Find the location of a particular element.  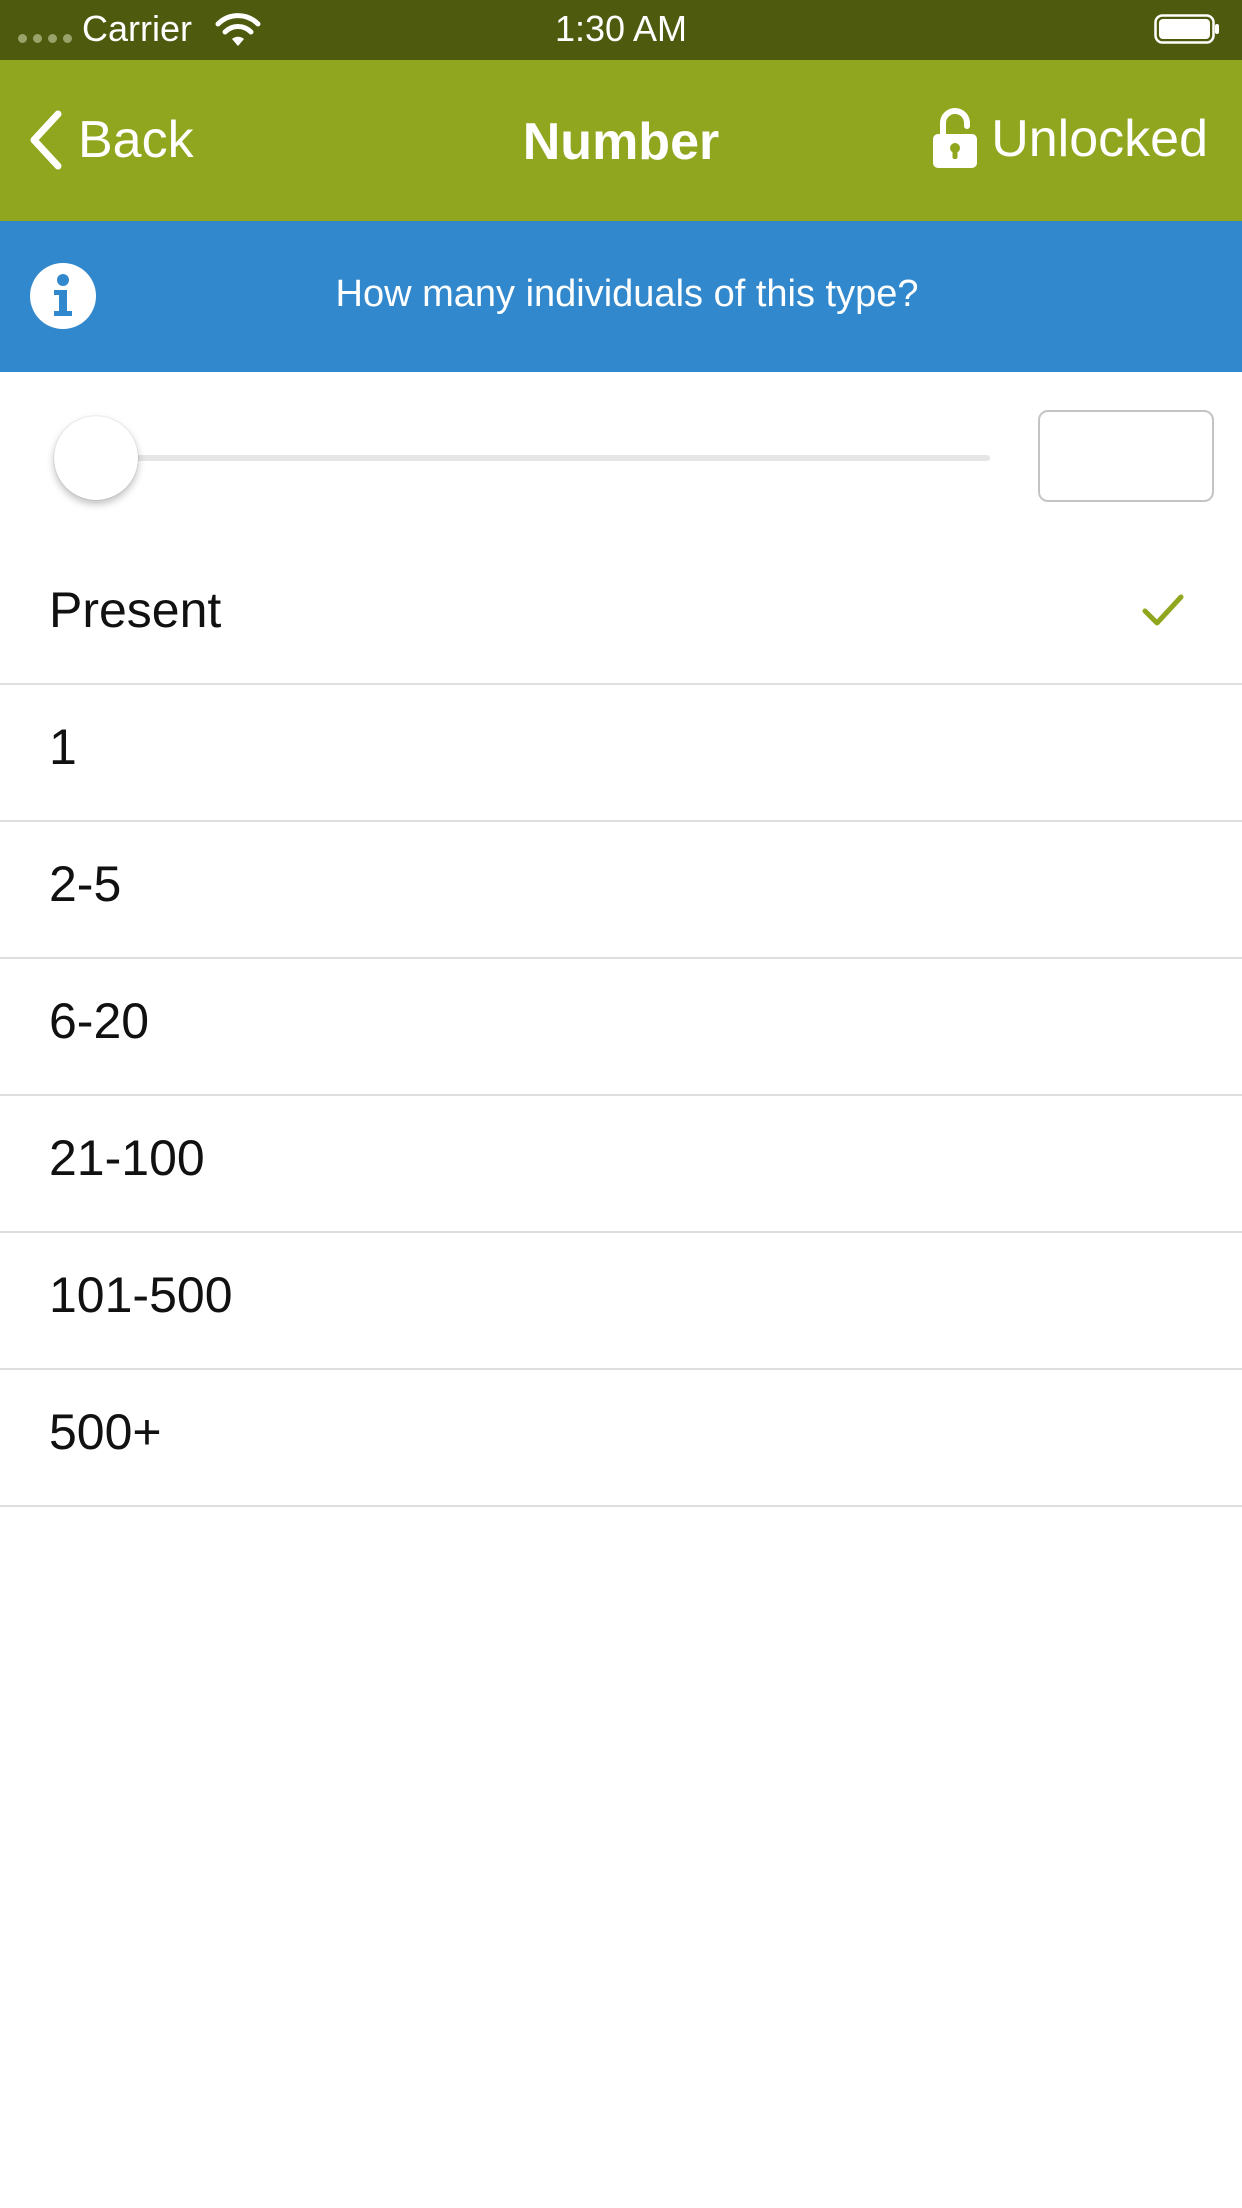

number-slider-row is located at coordinates (621, 460).